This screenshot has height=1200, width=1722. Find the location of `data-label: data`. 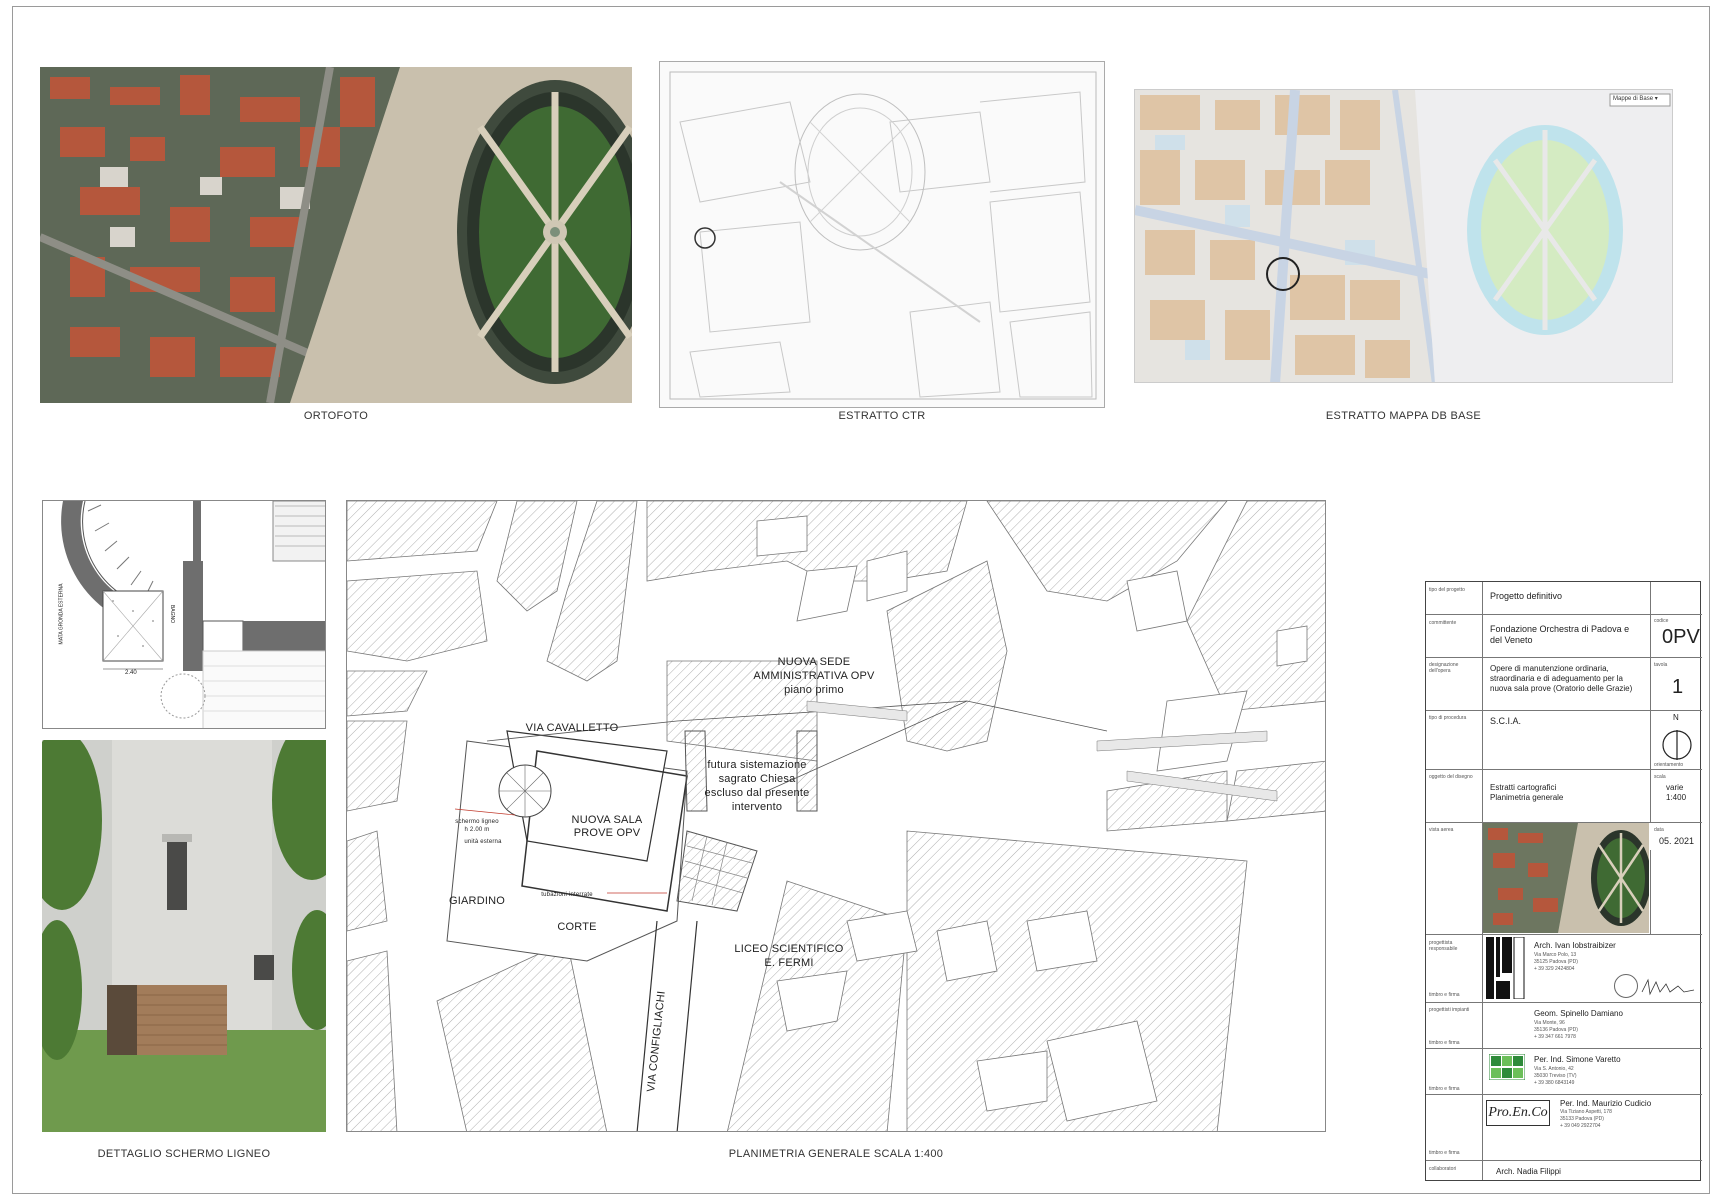

data-label: data is located at coordinates (1659, 830).